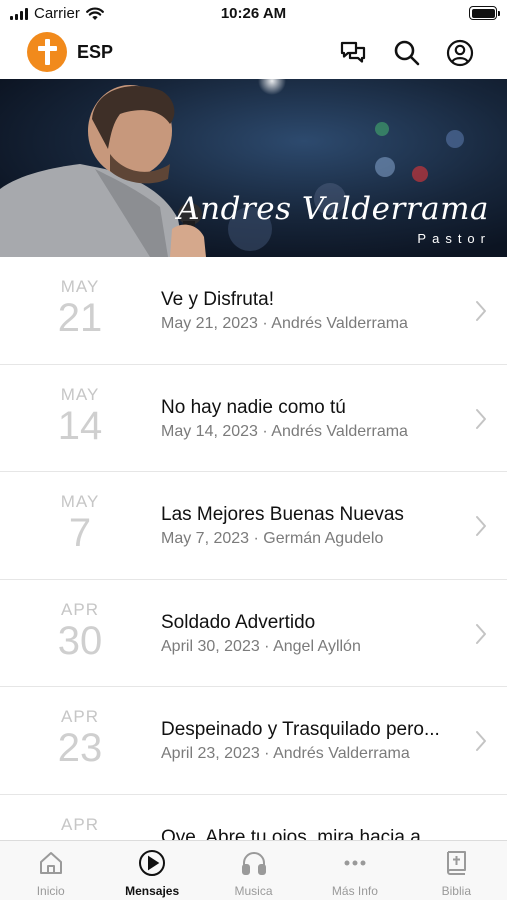  Describe the element at coordinates (80, 640) in the screenshot. I see `date-day: 30` at that location.